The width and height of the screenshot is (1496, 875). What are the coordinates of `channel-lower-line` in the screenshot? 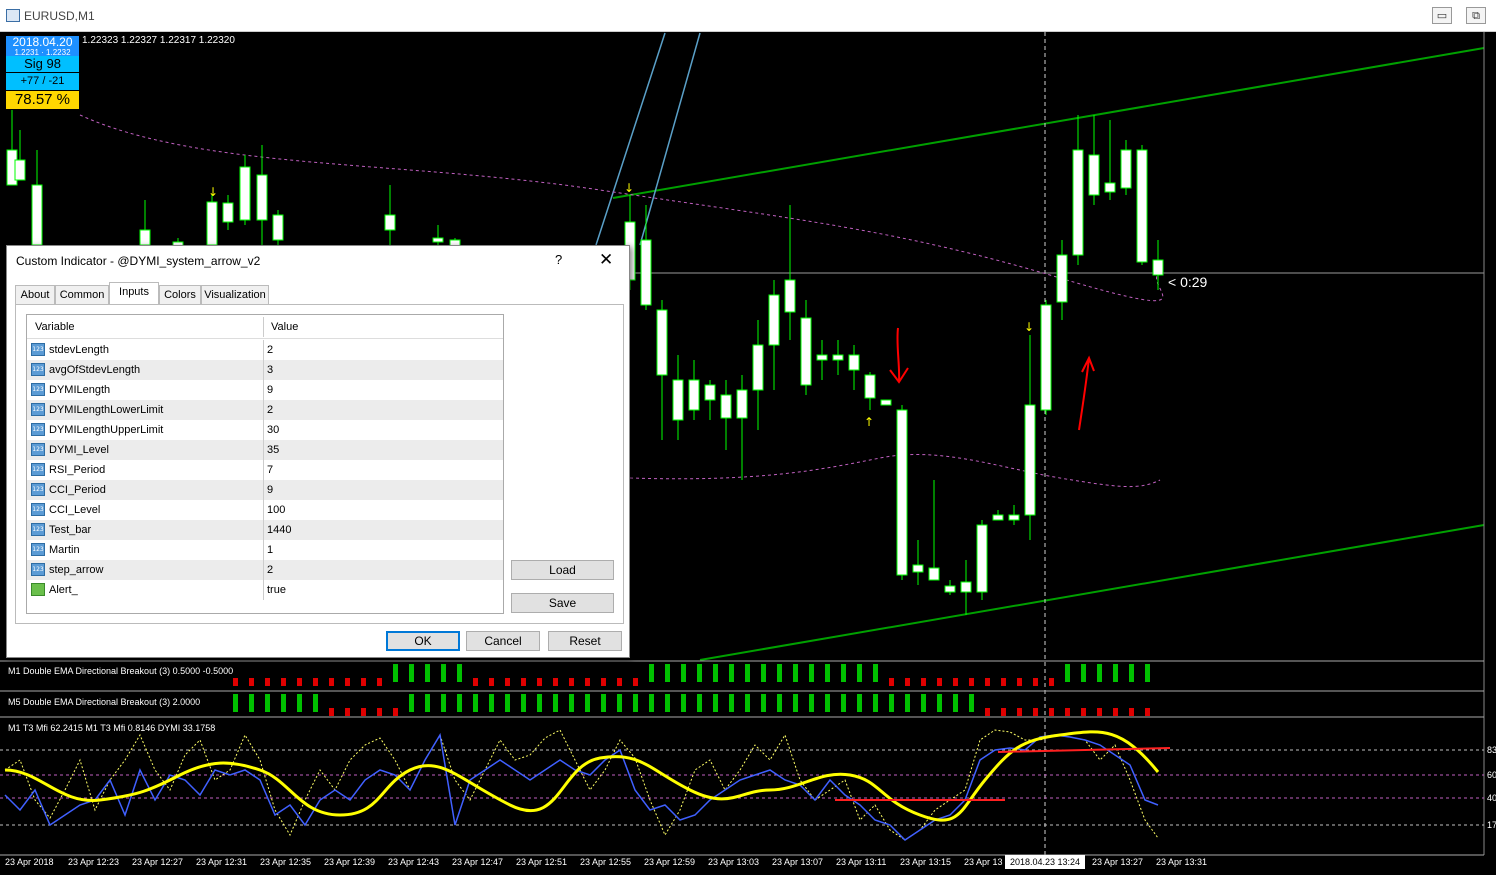 It's located at (1092, 592).